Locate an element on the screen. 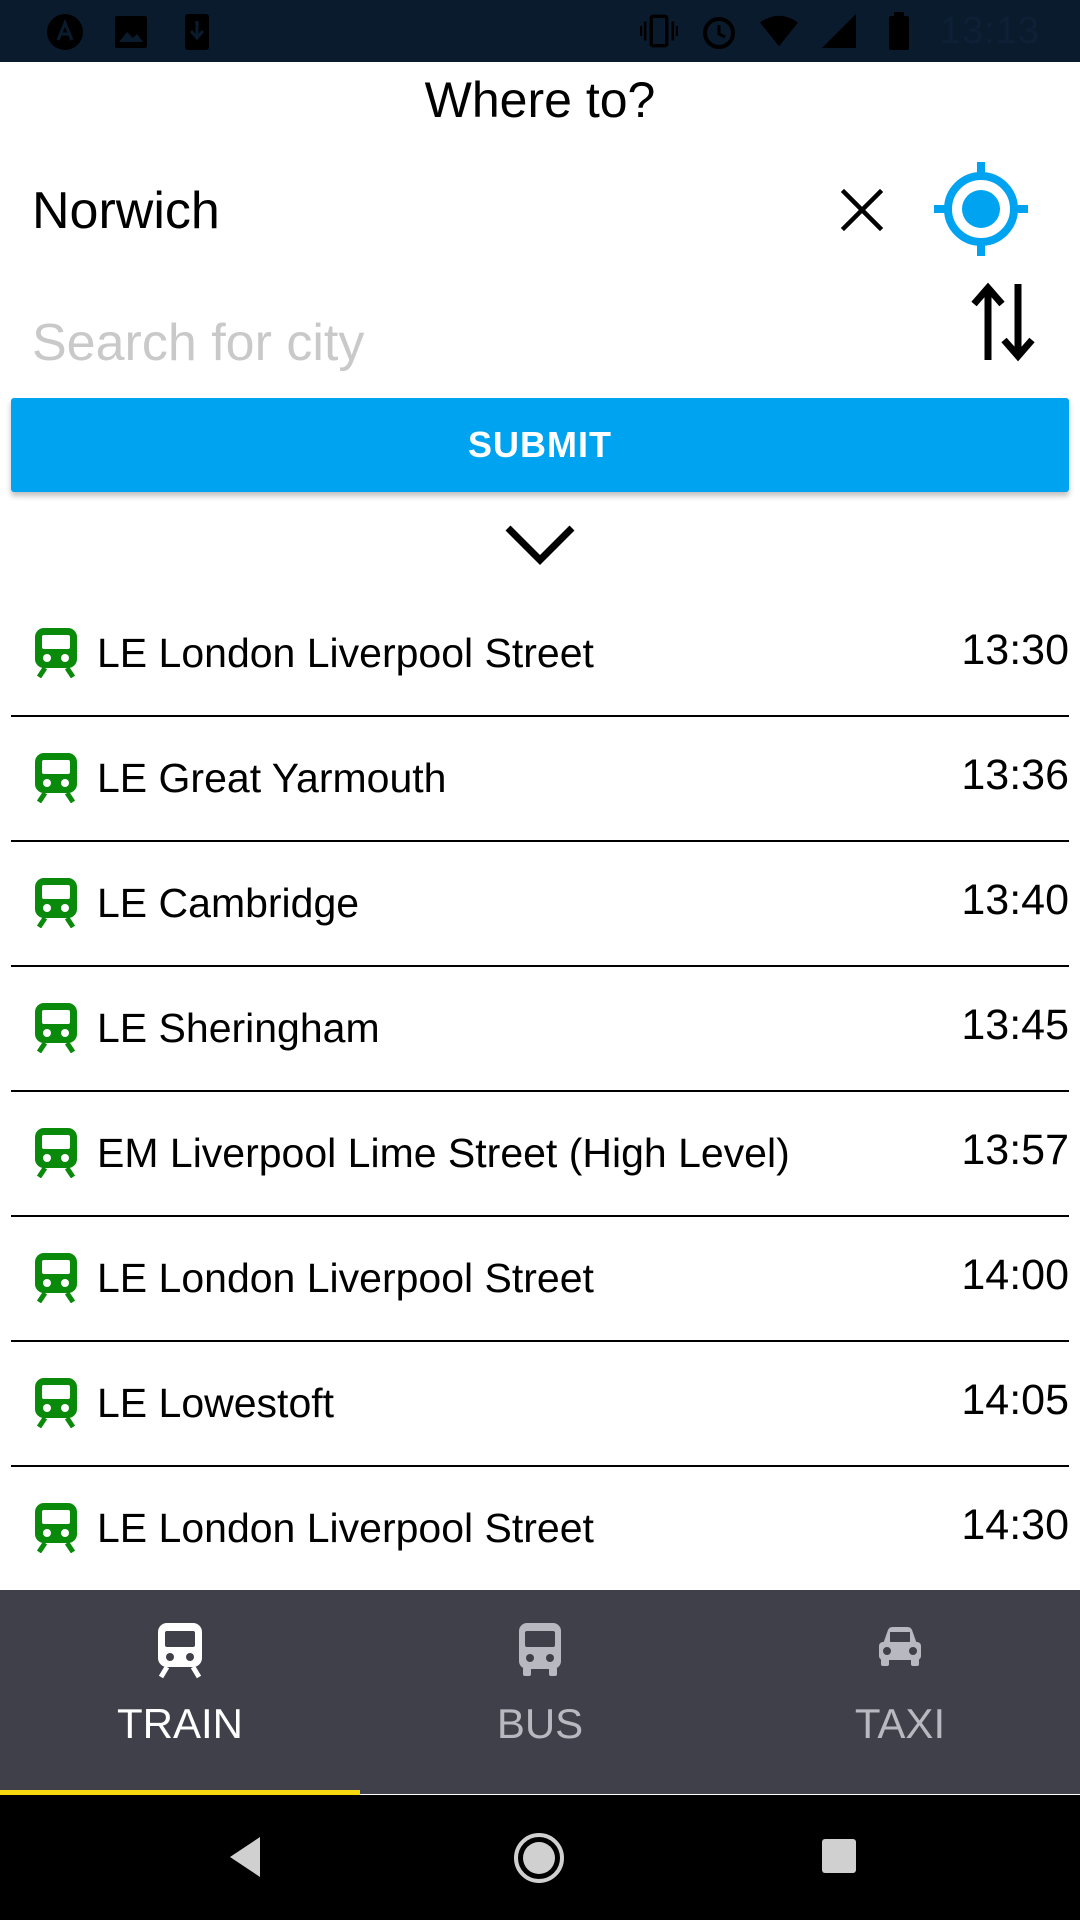 The image size is (1080, 1920). departure-time: 14:30 is located at coordinates (1015, 1525).